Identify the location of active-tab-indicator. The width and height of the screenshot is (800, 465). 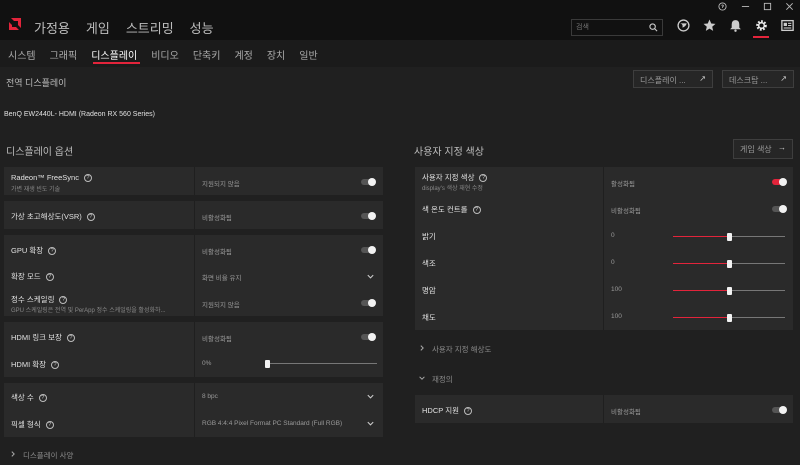
(116, 63).